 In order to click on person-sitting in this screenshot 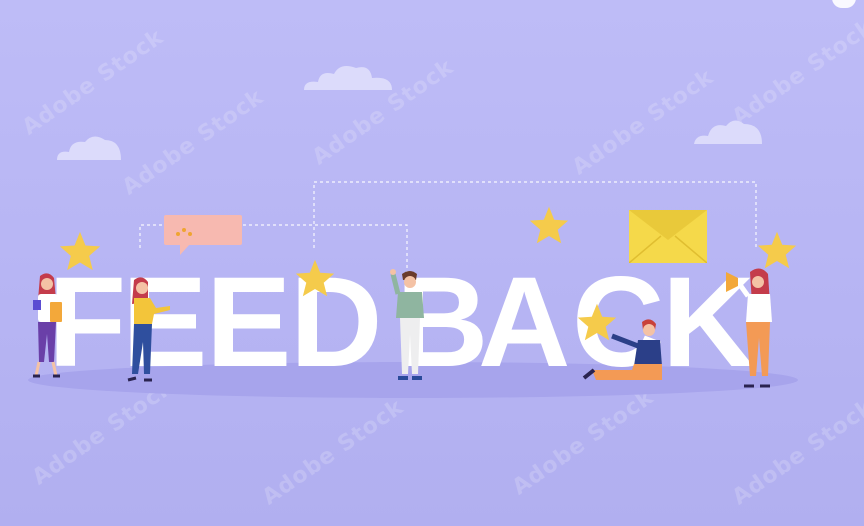, I will do `click(622, 349)`.